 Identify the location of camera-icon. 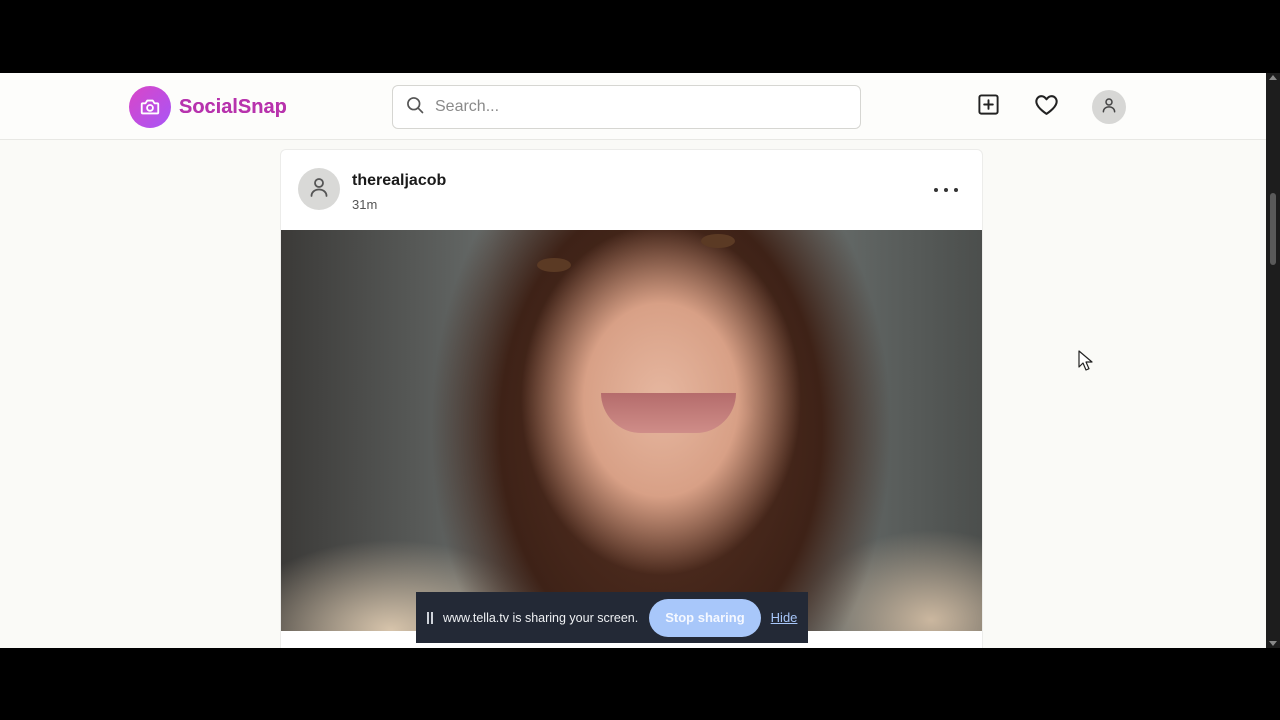
(150, 107).